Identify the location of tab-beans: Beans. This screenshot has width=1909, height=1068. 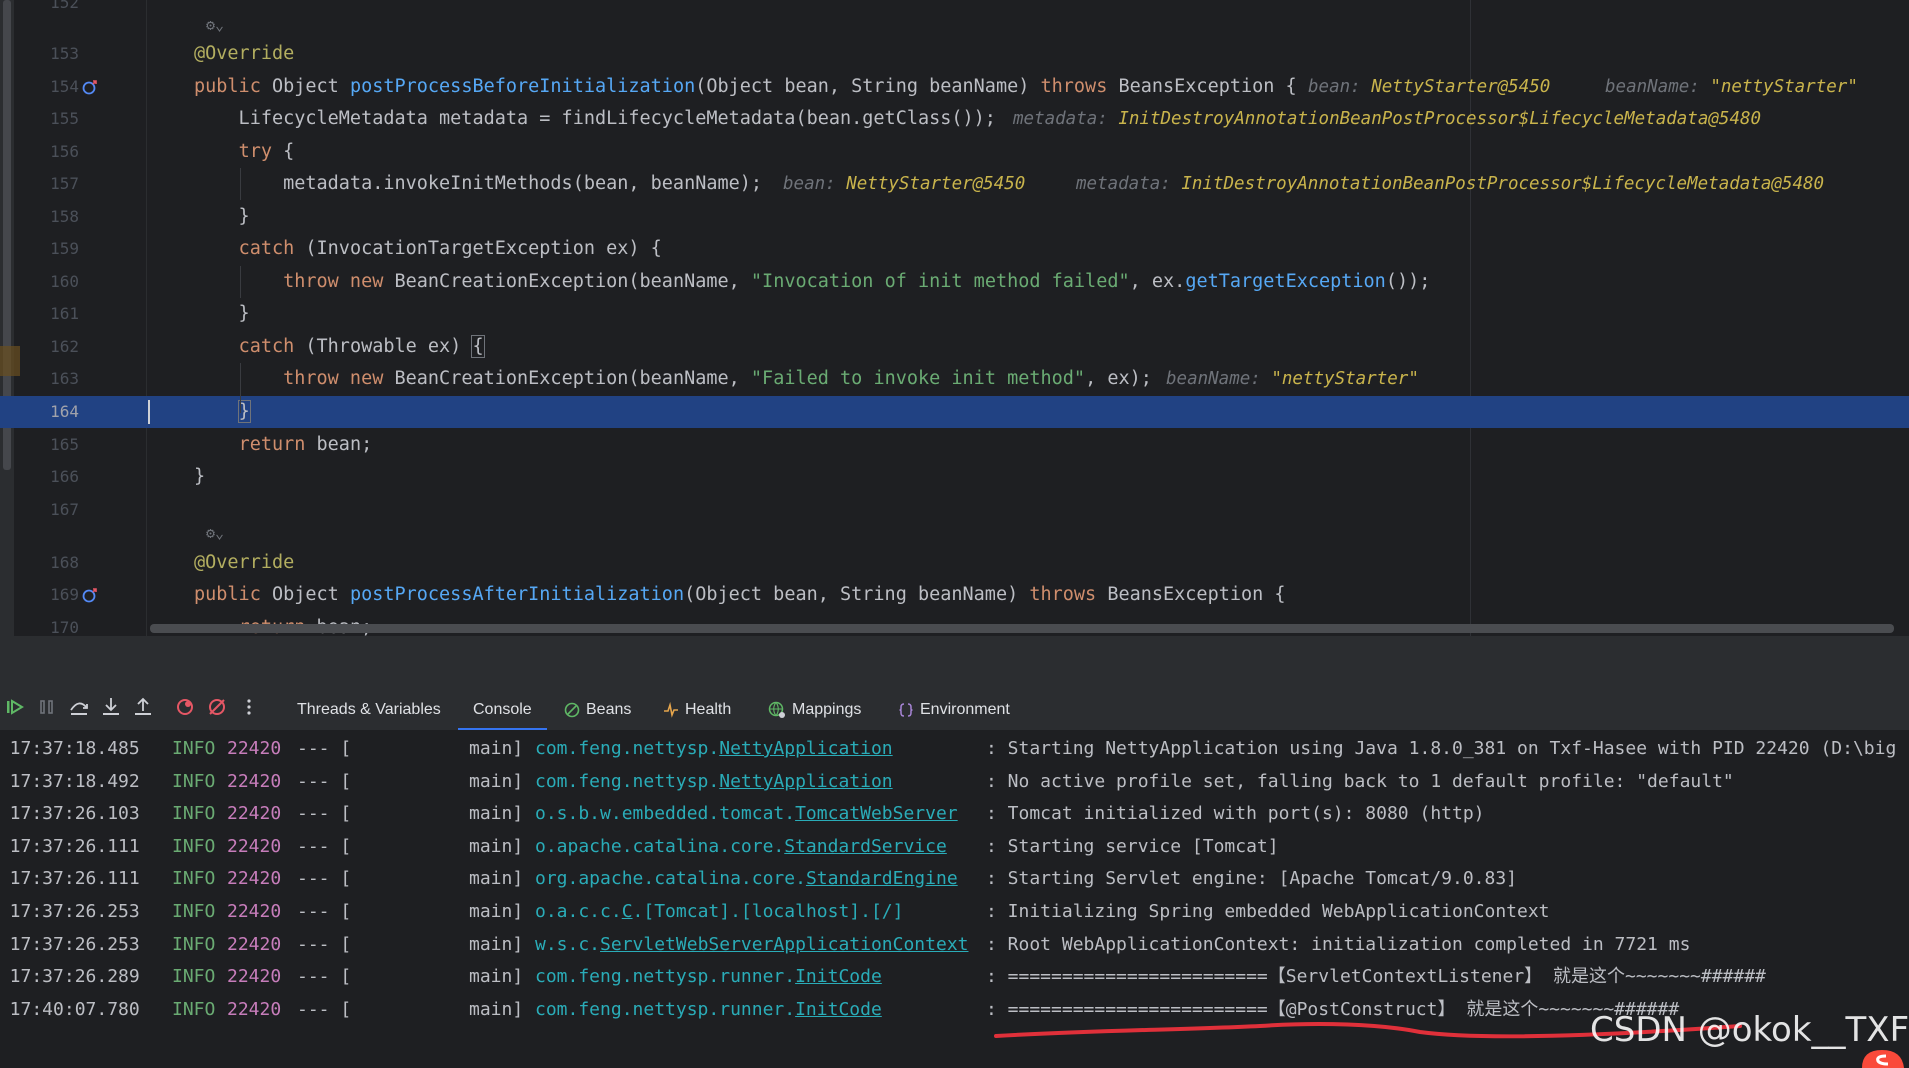
(597, 708).